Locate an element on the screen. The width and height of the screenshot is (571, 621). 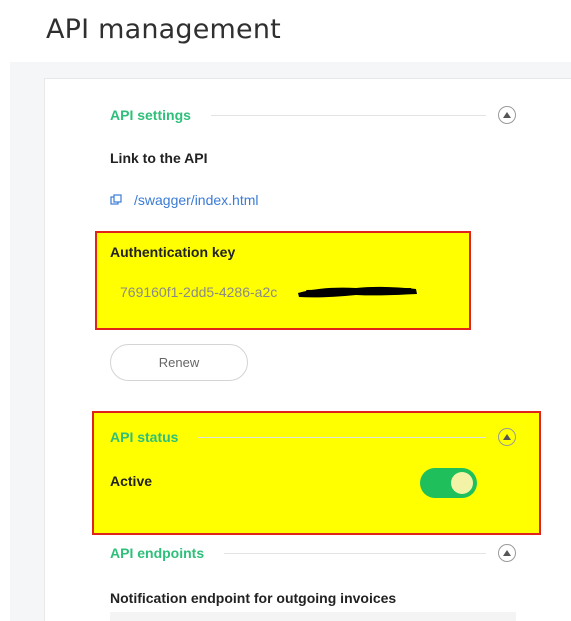
collapse-api-status-button is located at coordinates (507, 437).